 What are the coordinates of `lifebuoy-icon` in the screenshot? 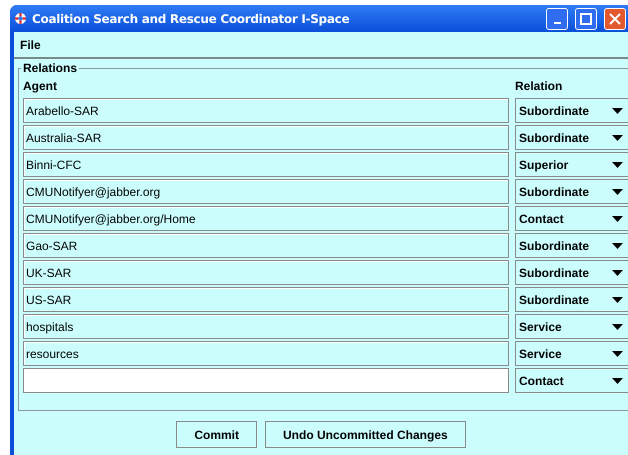 It's located at (20, 18).